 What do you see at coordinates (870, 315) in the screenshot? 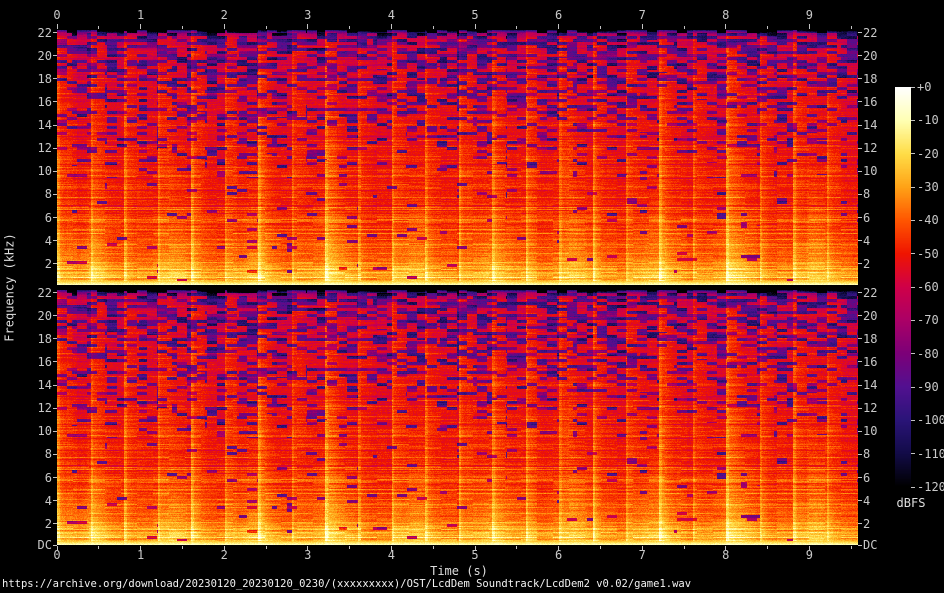
I see `freq-tick-label-right: 20` at bounding box center [870, 315].